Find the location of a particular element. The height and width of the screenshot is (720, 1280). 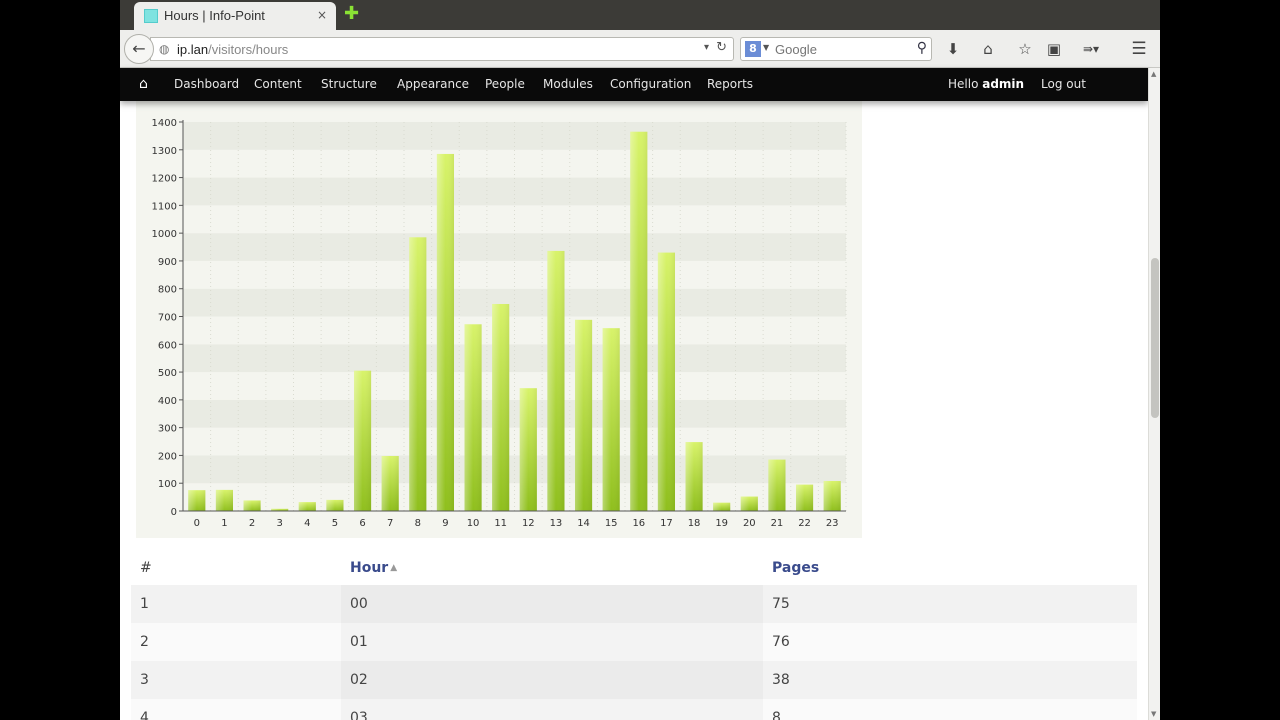

cell-number: 1 is located at coordinates (236, 604).